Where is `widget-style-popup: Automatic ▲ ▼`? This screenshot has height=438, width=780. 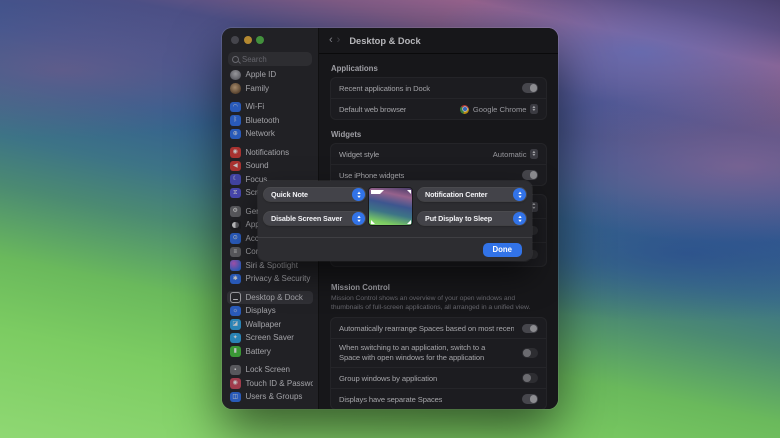 widget-style-popup: Automatic ▲ ▼ is located at coordinates (515, 154).